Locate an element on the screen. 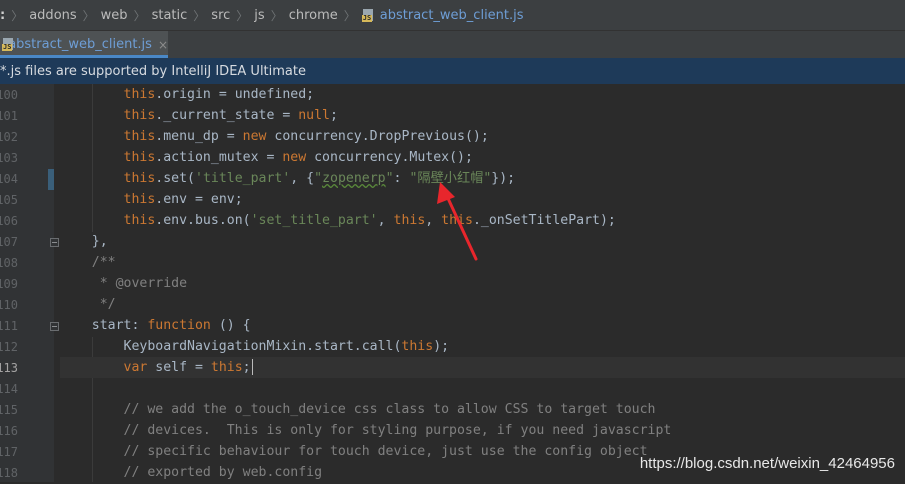 The width and height of the screenshot is (905, 484). breadcrumb-item-chrome: chrome is located at coordinates (313, 15).